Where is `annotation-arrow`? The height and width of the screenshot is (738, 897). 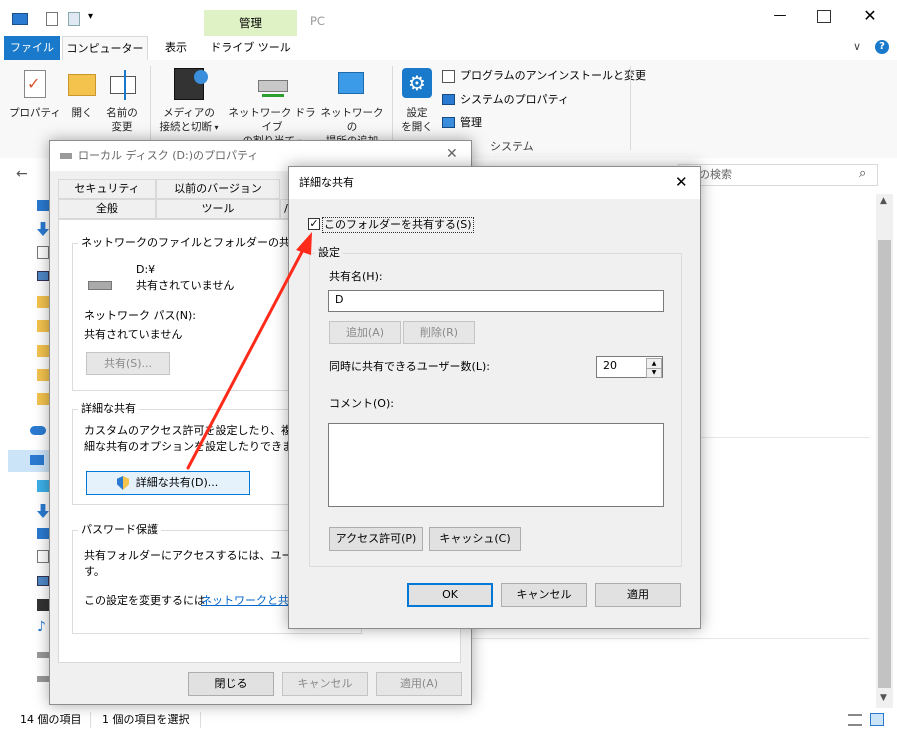 annotation-arrow is located at coordinates (249, 351).